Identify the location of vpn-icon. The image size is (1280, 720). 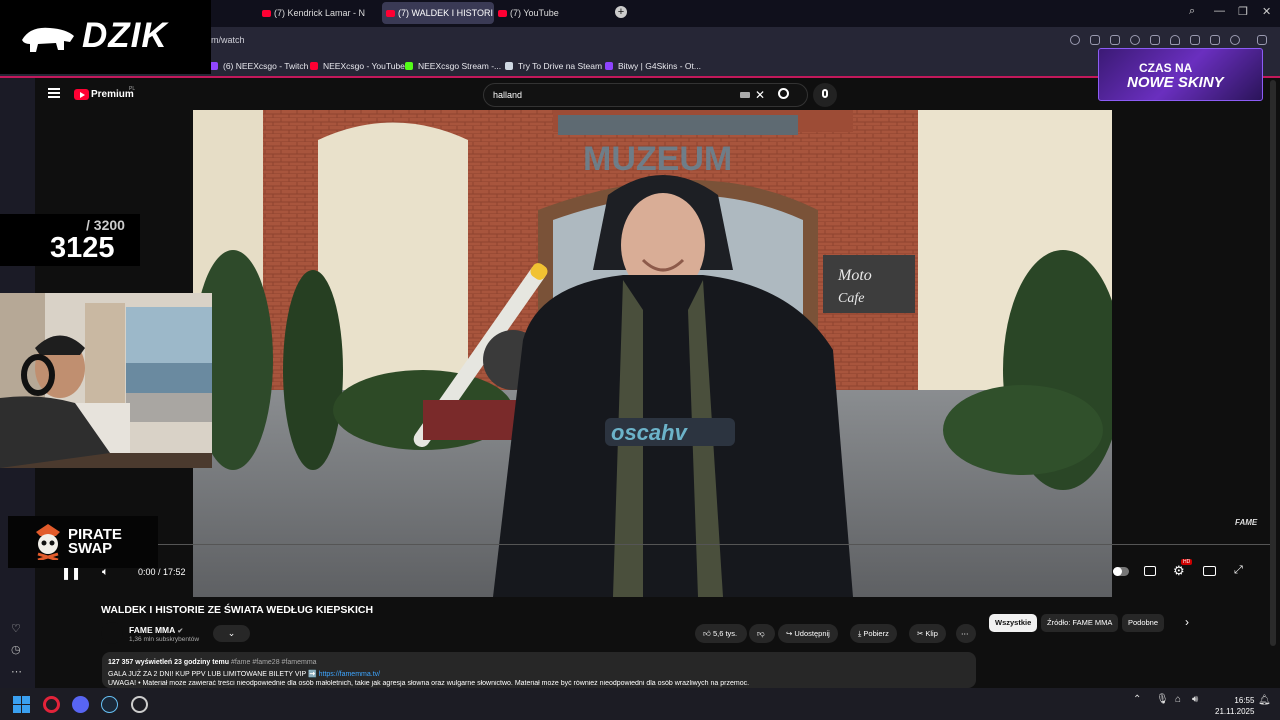
(1135, 40).